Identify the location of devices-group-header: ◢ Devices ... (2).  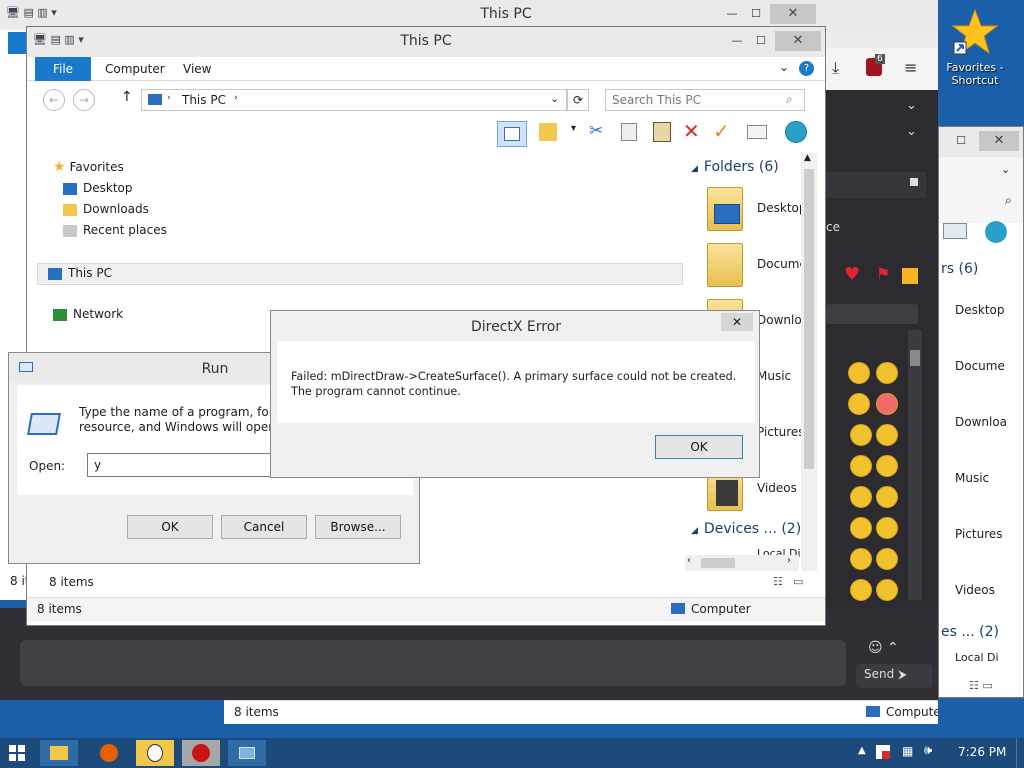
(746, 529).